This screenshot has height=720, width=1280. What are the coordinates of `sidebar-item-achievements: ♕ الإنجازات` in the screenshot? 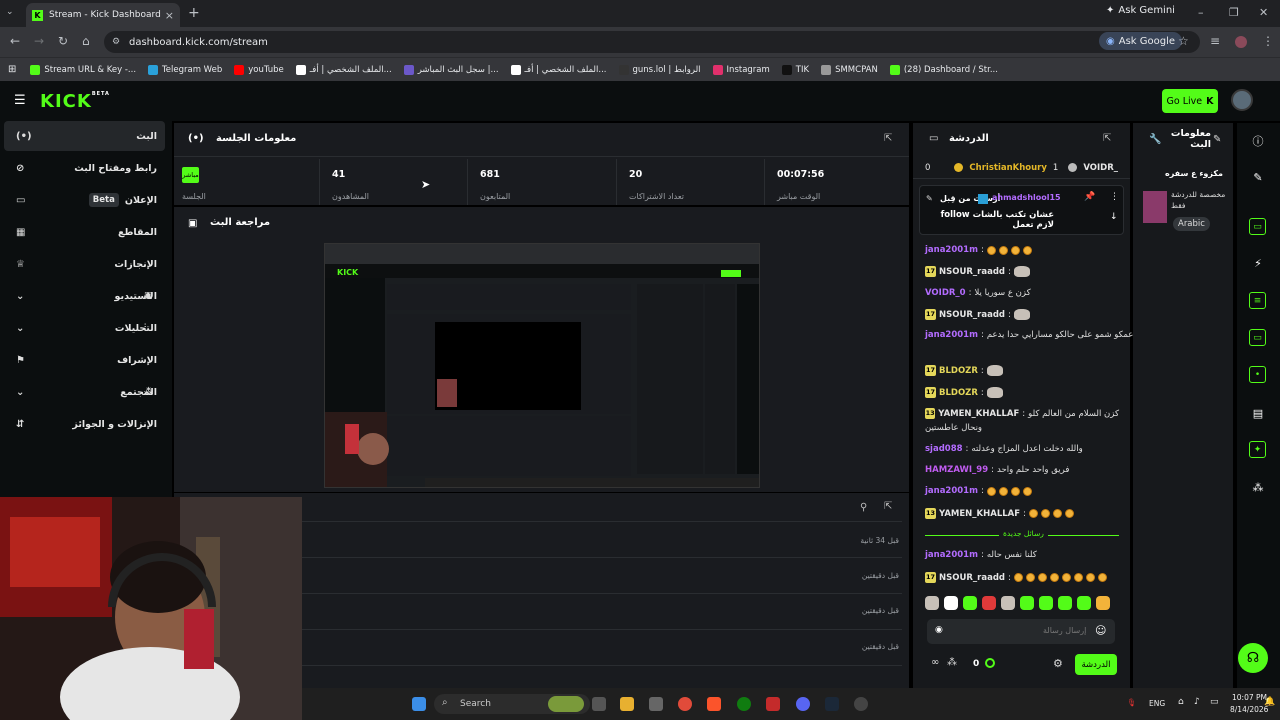 It's located at (84, 264).